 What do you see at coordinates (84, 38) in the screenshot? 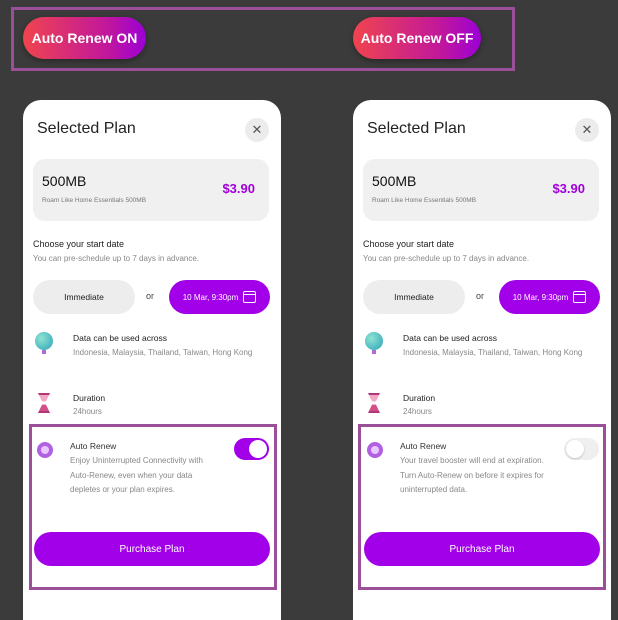
I see `auto-renew-on-pill: Auto Renew ON` at bounding box center [84, 38].